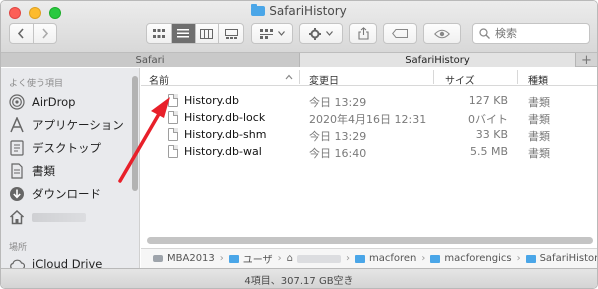 This screenshot has width=598, height=289. Describe the element at coordinates (460, 79) in the screenshot. I see `column-size-header: サイズ` at that location.